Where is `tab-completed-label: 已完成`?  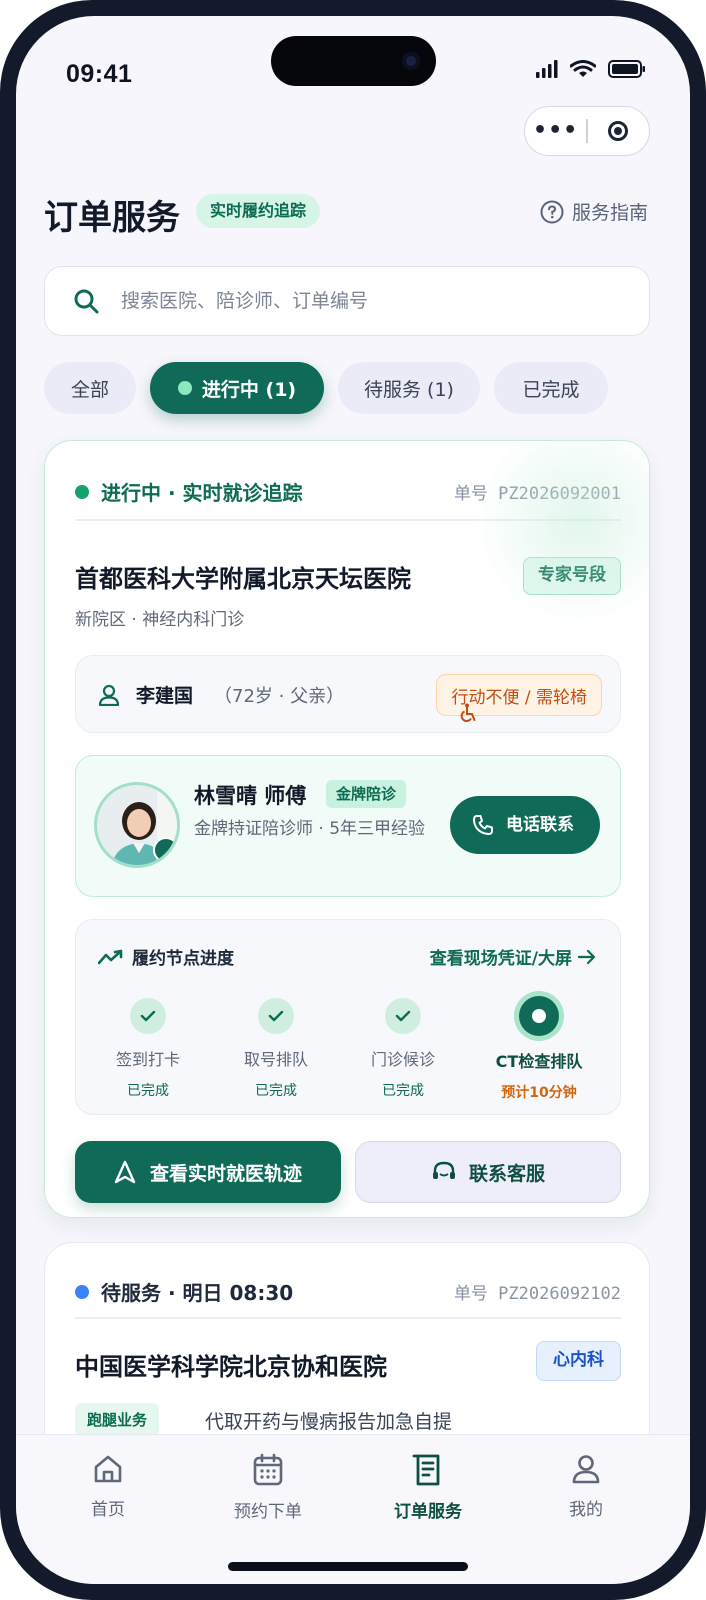
tab-completed-label: 已完成 is located at coordinates (551, 389).